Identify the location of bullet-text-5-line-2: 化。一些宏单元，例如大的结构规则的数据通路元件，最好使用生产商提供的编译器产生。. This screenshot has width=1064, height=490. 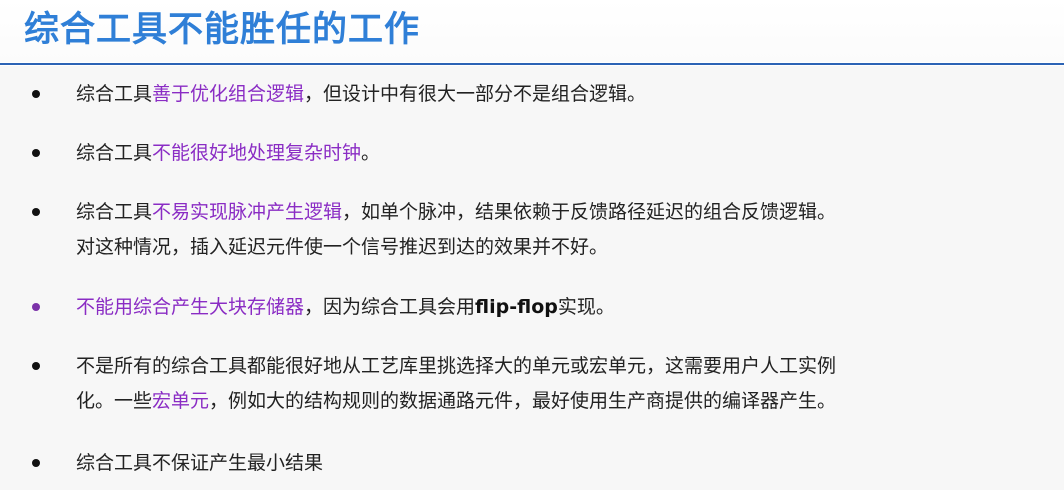
(566, 401).